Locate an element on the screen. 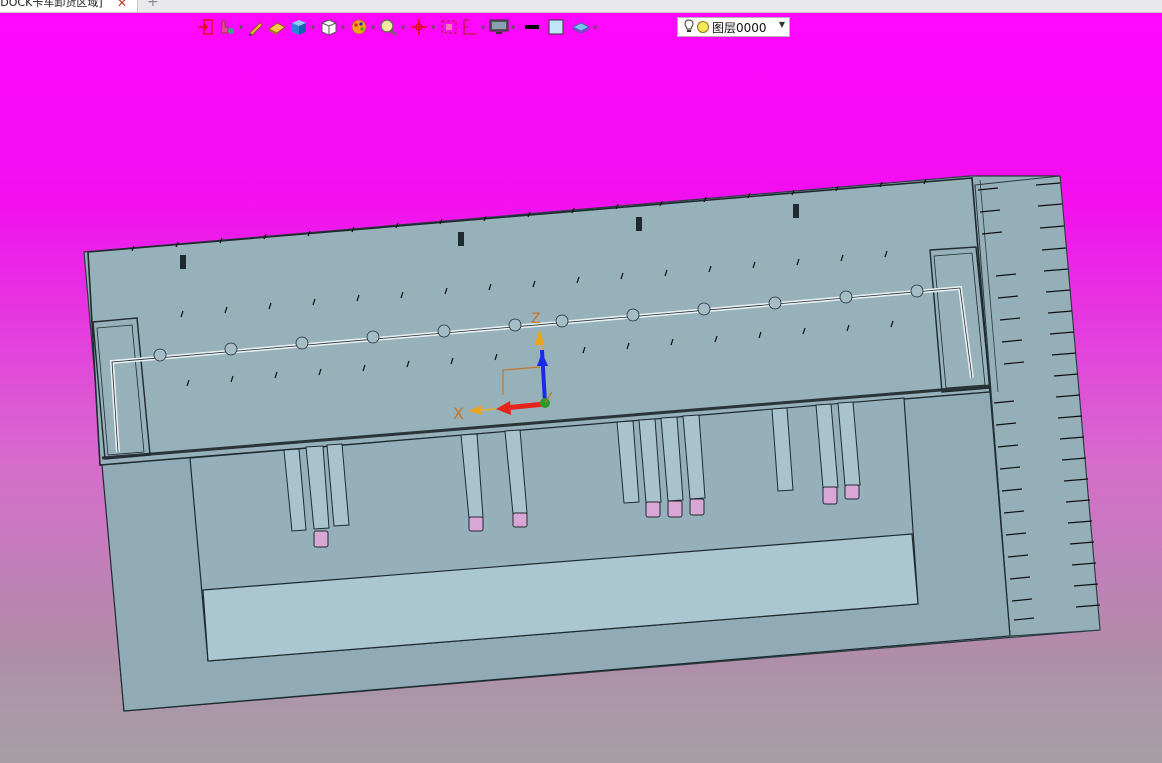  view-toolbar: ▾ ▾ ▾ ▾ ▾ ▾ ▾ ▾ ▾ is located at coordinates (398, 27).